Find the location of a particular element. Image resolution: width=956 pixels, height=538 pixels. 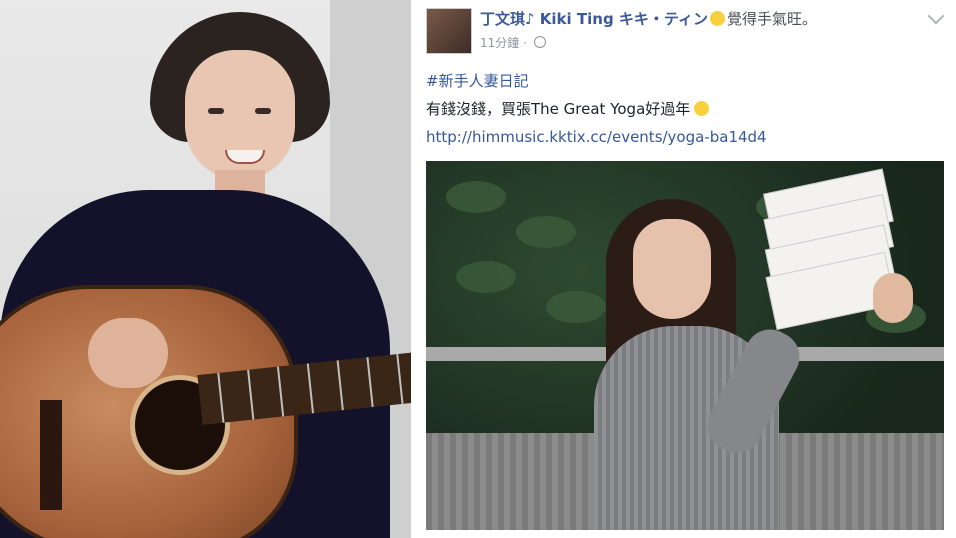

avatar is located at coordinates (449, 31).